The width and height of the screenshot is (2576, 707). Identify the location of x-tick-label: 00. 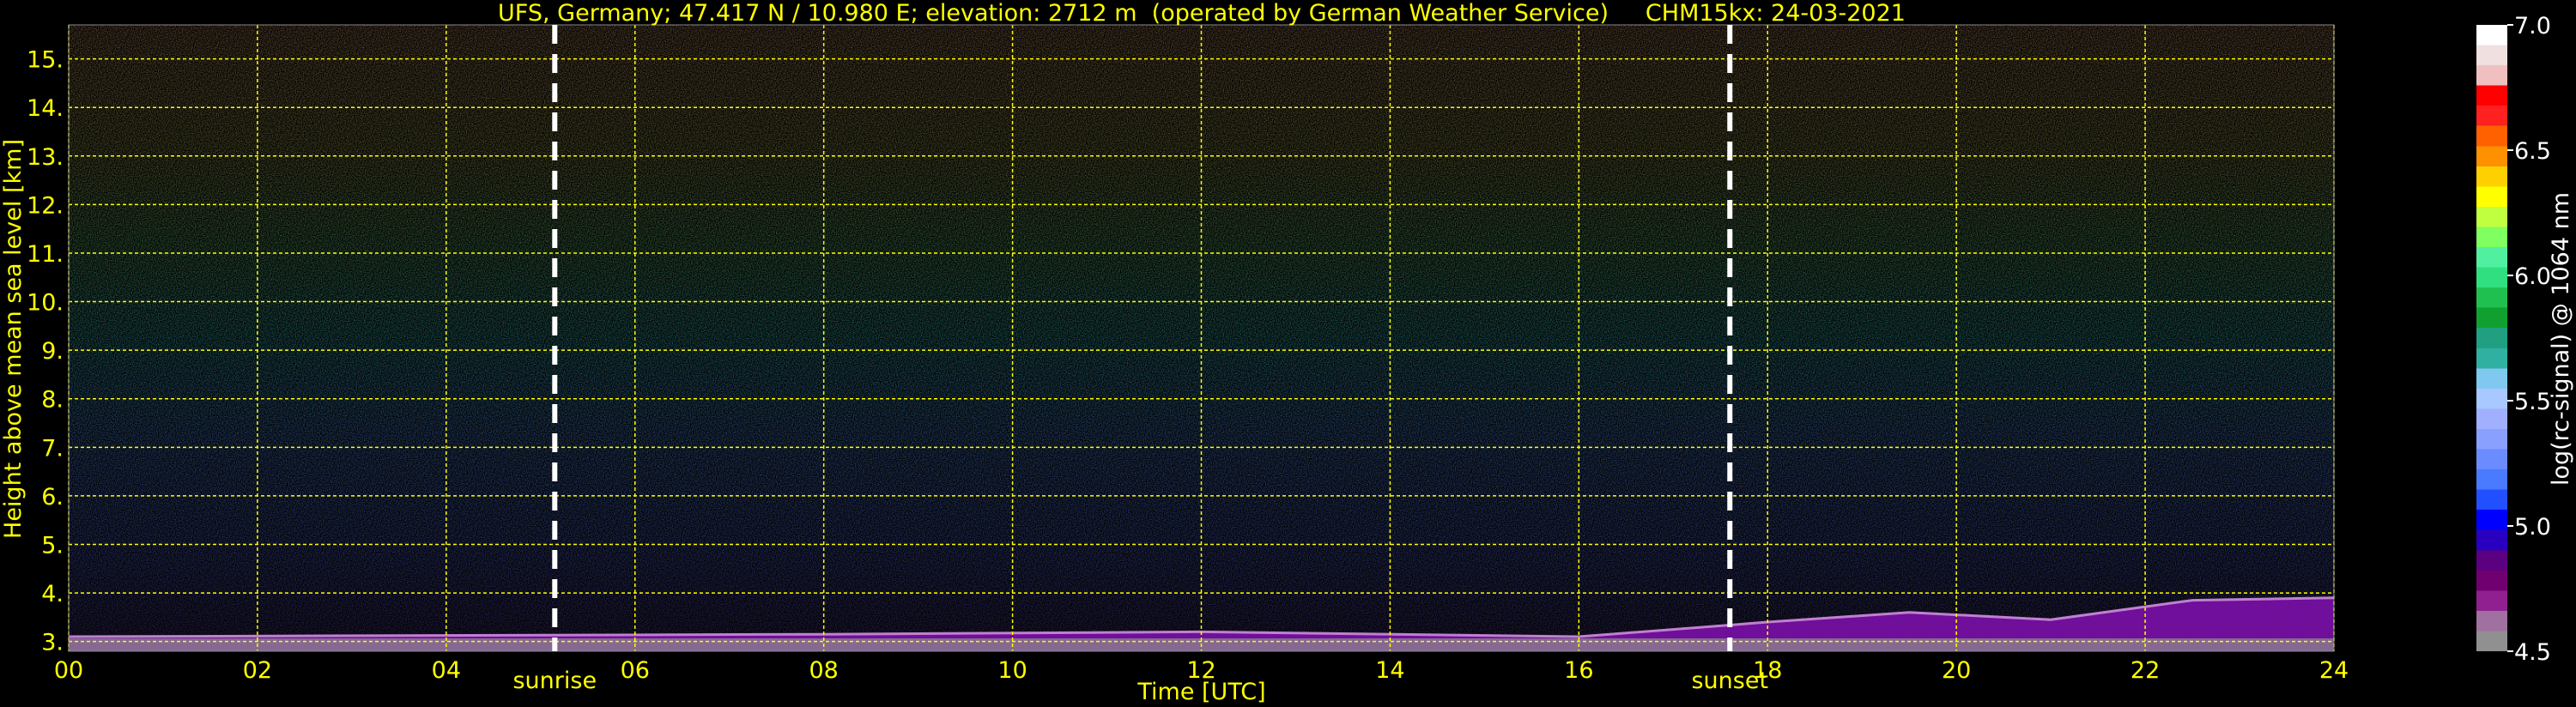
(68, 670).